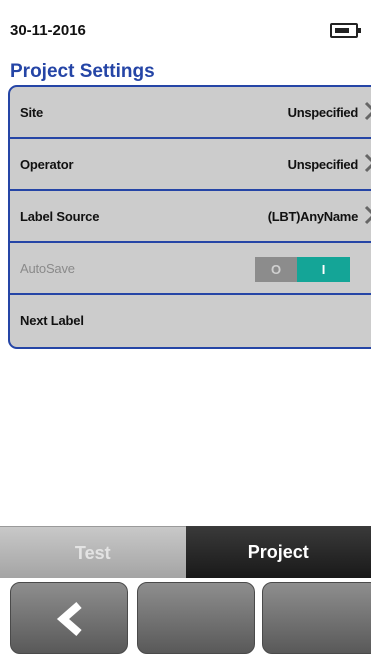  I want to click on softkey-bar, so click(185, 618).